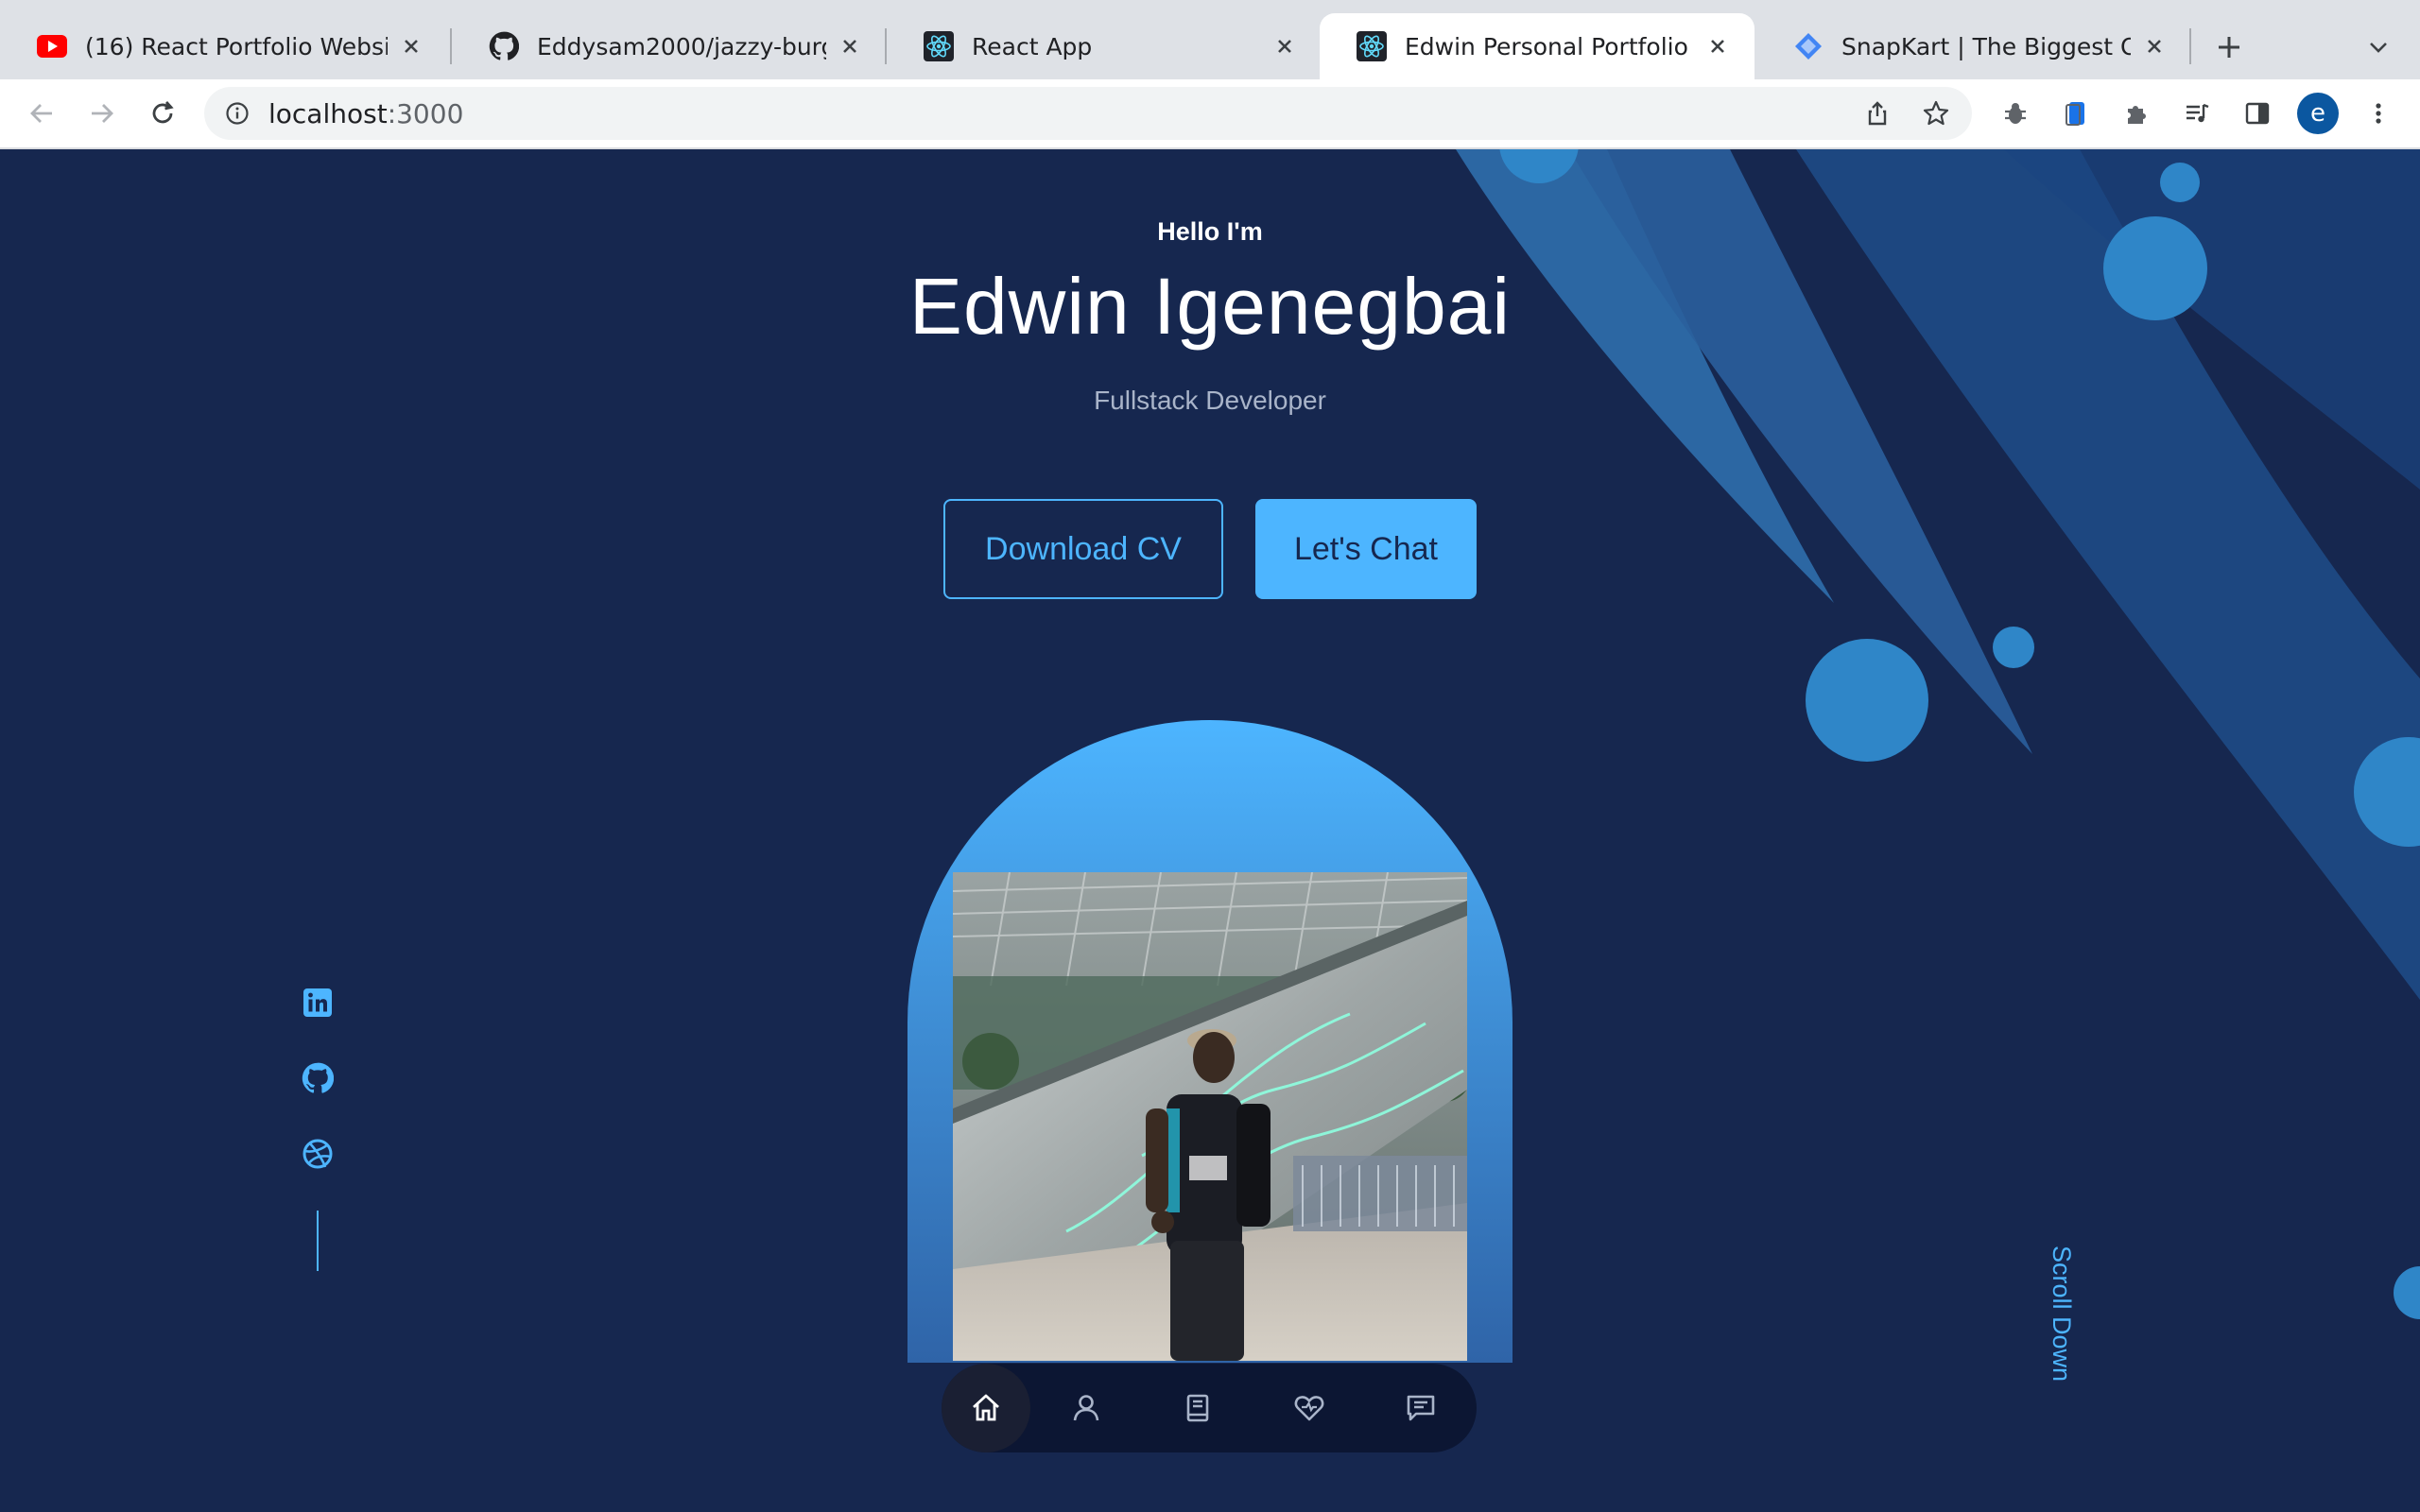 The height and width of the screenshot is (1512, 2420). Describe the element at coordinates (1088, 113) in the screenshot. I see `address-bar: localhost:3000` at that location.